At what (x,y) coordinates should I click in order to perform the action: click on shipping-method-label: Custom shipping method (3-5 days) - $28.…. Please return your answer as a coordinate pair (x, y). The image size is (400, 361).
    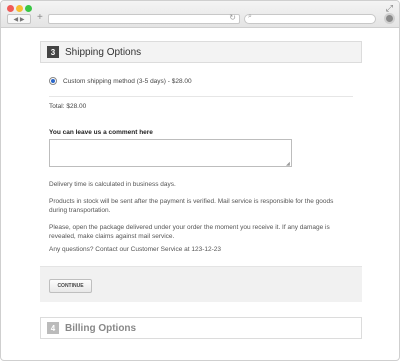
    Looking at the image, I should click on (127, 81).